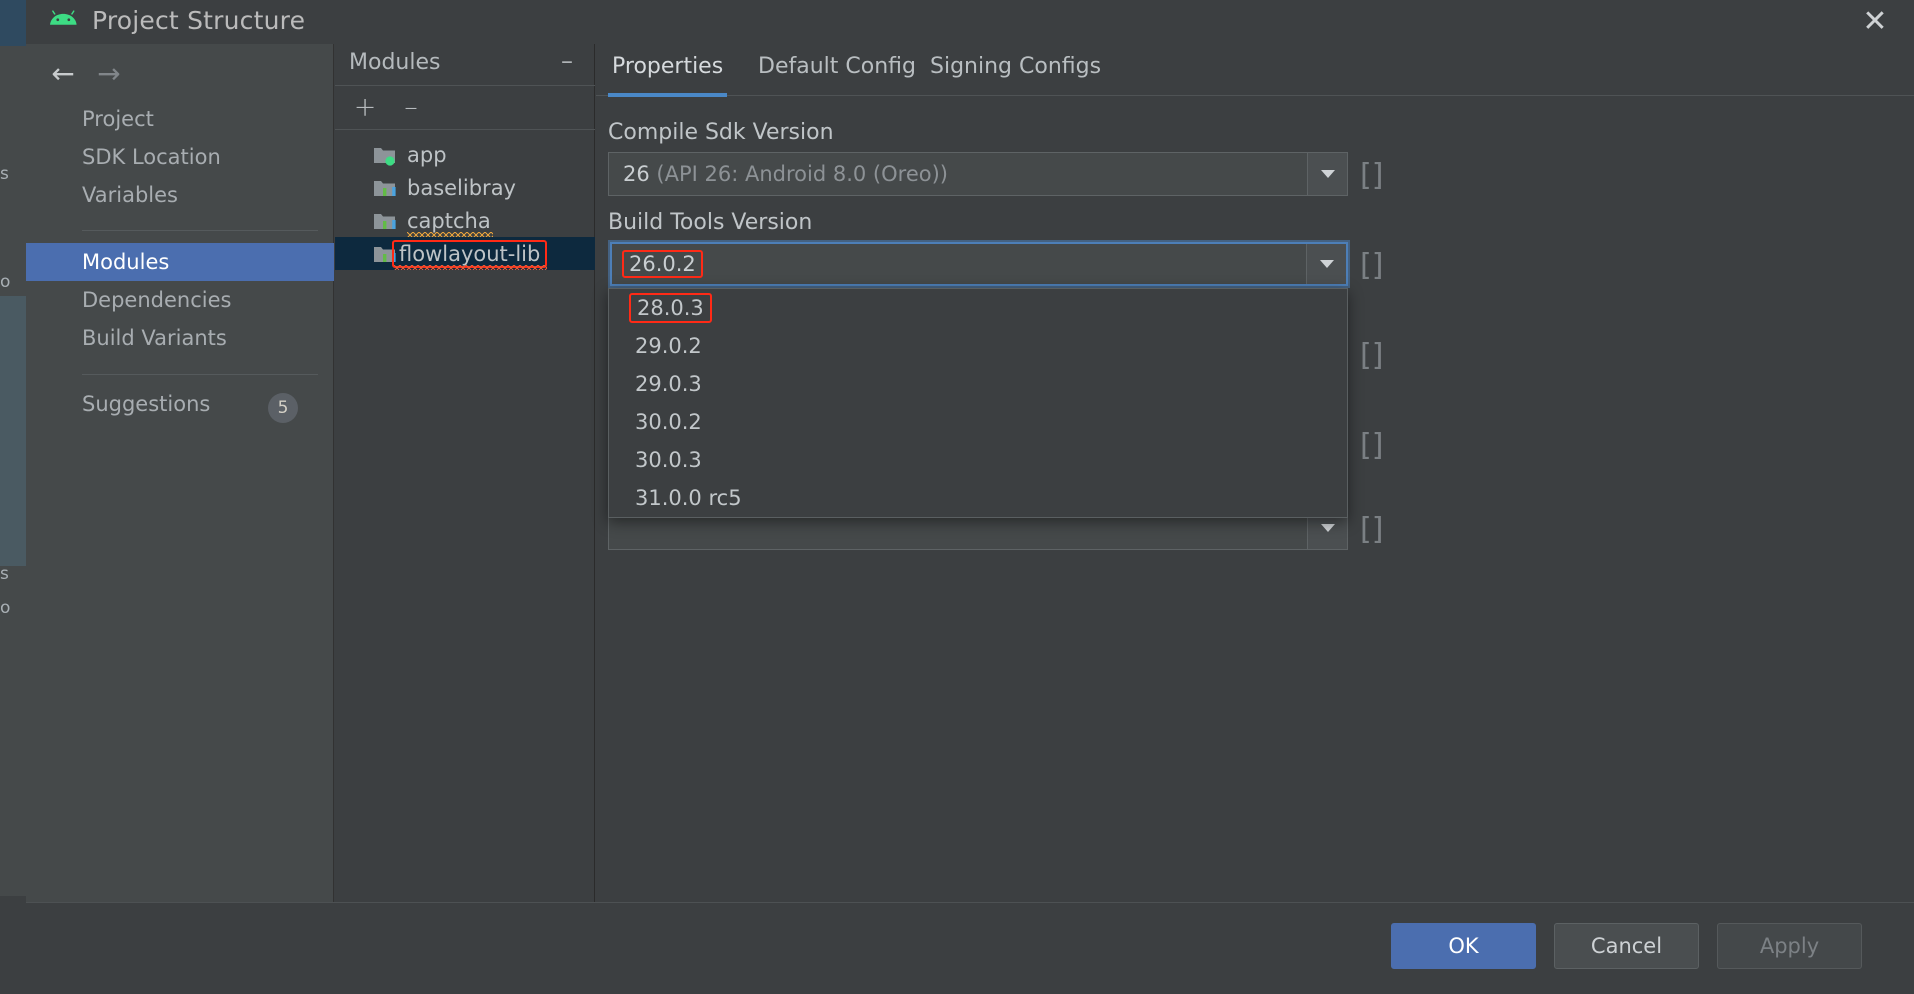 This screenshot has width=1914, height=994. What do you see at coordinates (13, 948) in the screenshot?
I see `backdrop-bottom` at bounding box center [13, 948].